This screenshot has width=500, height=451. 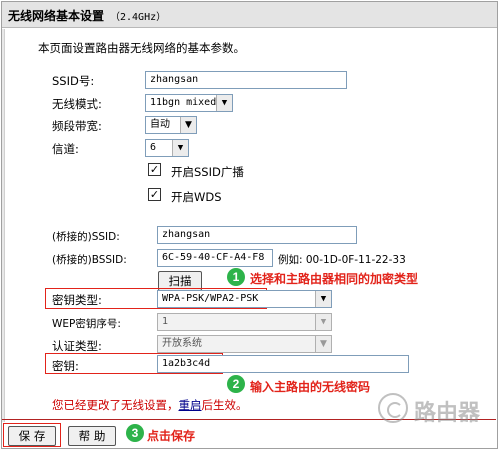 What do you see at coordinates (249, 15) in the screenshot?
I see `title-bar: 无线网络基本设置 （2.4GHz）` at bounding box center [249, 15].